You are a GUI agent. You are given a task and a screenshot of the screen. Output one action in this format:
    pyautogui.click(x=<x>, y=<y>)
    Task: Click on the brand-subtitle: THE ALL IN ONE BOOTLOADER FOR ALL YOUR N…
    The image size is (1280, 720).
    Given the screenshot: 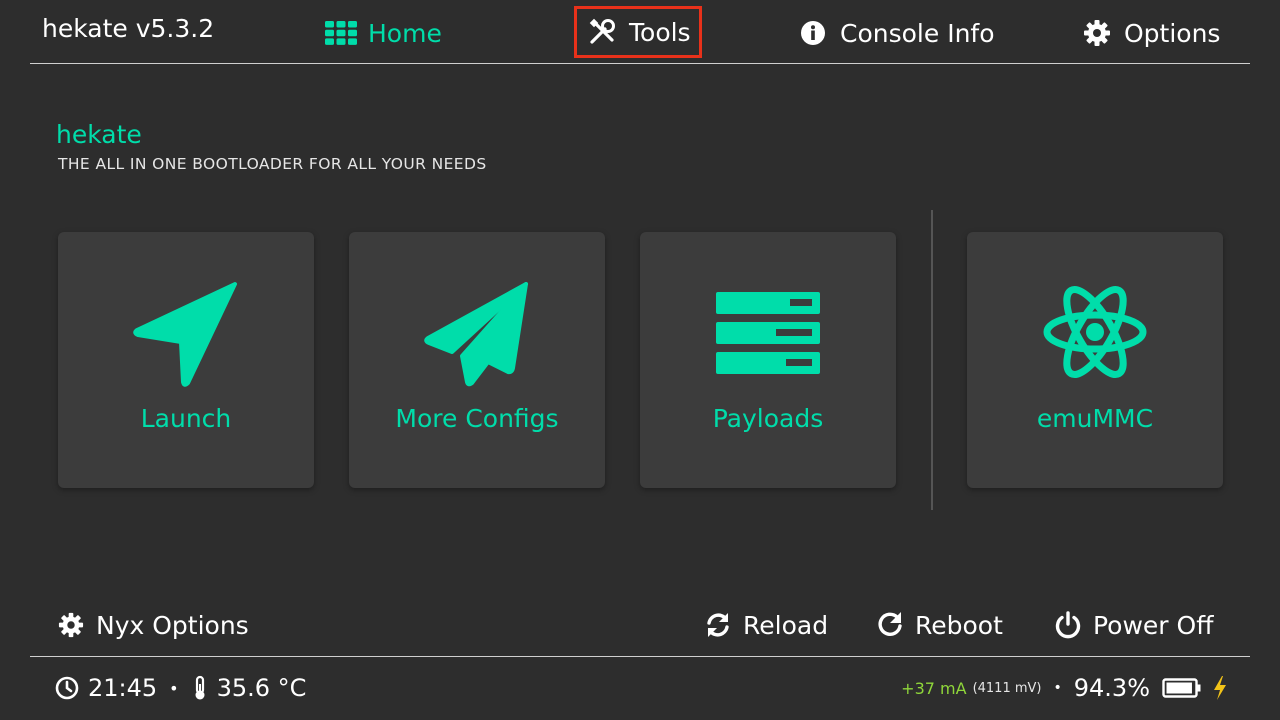 What is the action you would take?
    pyautogui.click(x=272, y=164)
    